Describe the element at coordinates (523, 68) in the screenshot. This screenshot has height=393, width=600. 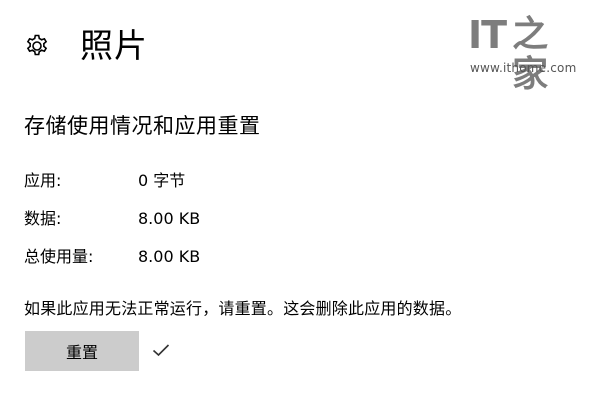
I see `watermark-url: www.ithome.com` at that location.